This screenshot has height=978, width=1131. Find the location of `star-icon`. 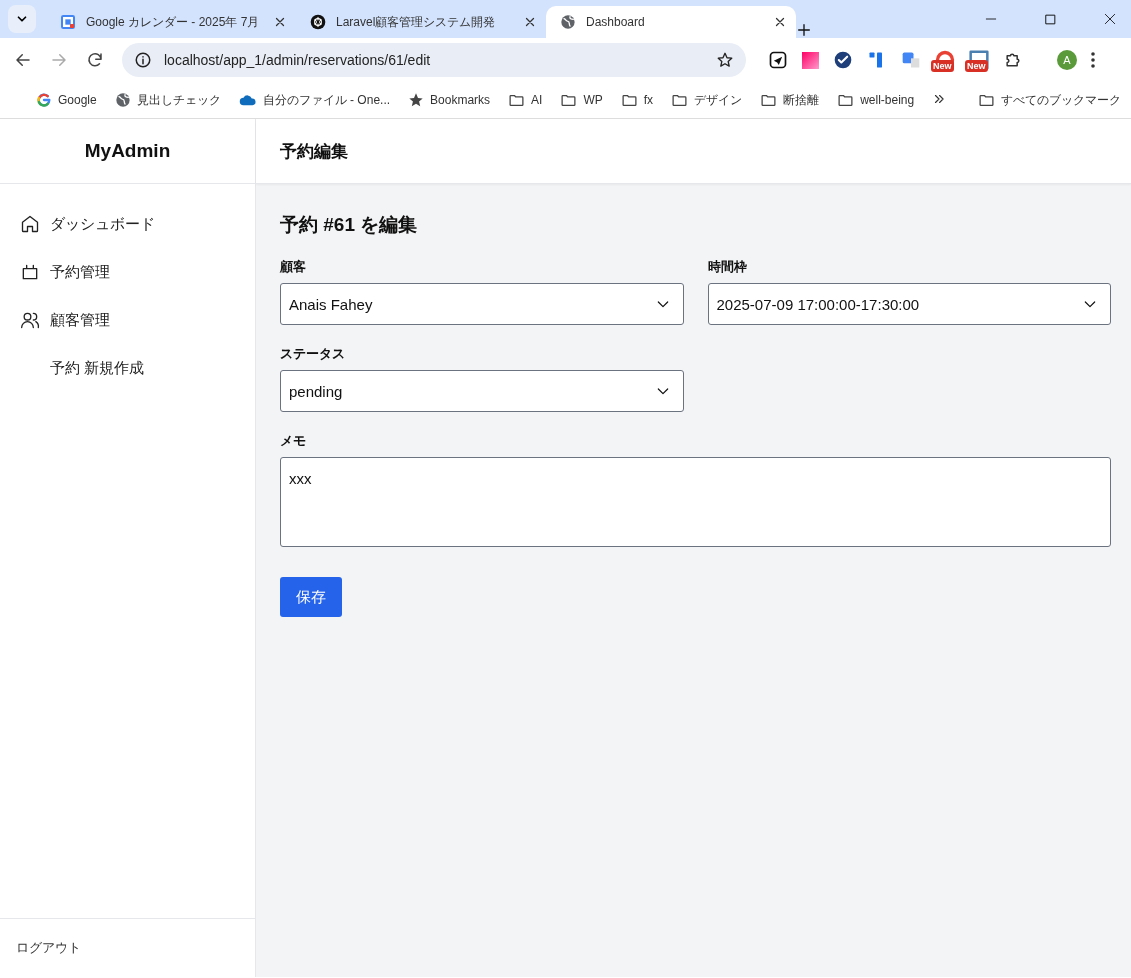

star-icon is located at coordinates (416, 100).